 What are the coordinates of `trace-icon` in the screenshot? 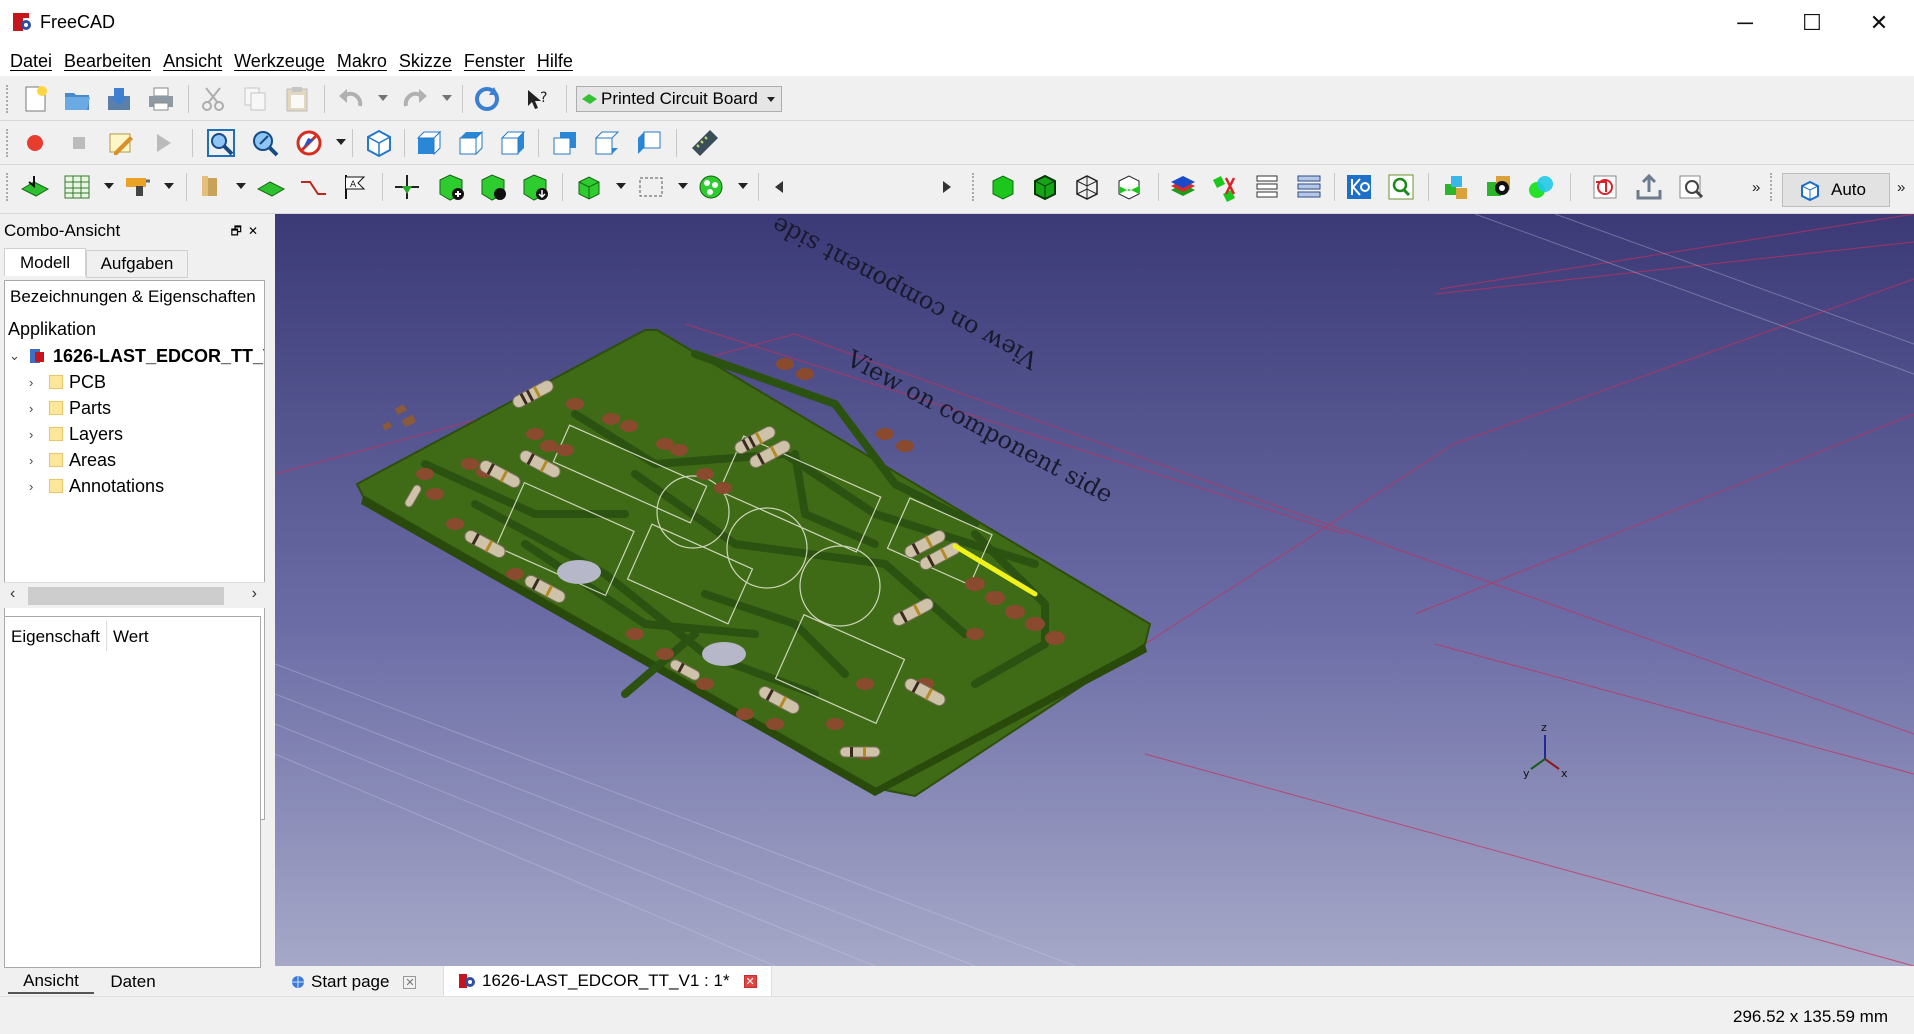 It's located at (313, 187).